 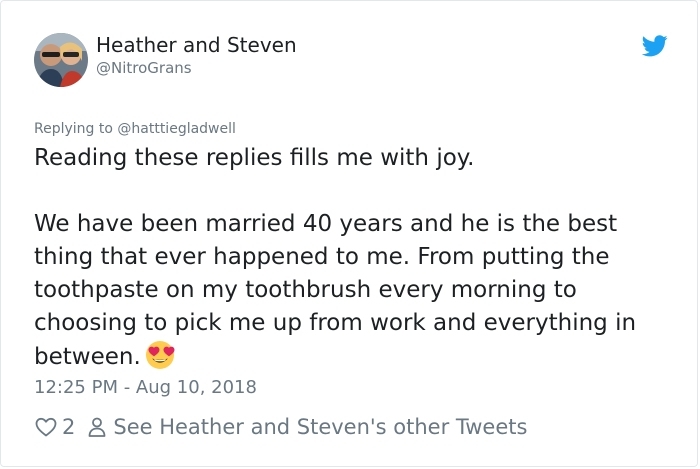 I want to click on author-handle: @NitroGrans, so click(x=144, y=68).